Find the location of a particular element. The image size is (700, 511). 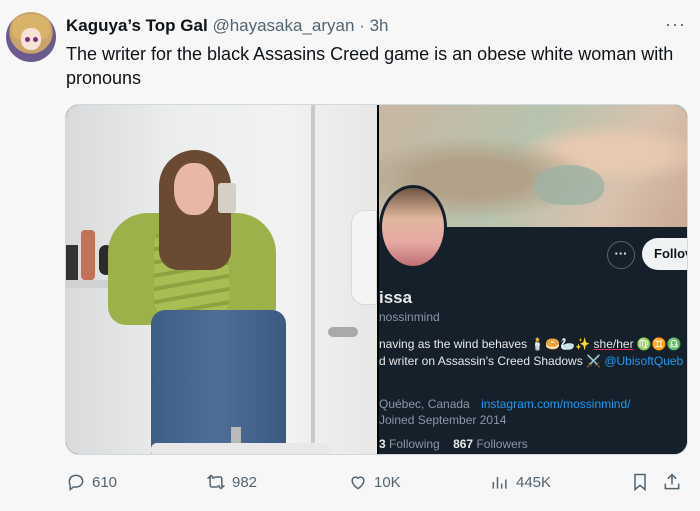

action-bar: 610 982 10K 445K is located at coordinates (376, 484).